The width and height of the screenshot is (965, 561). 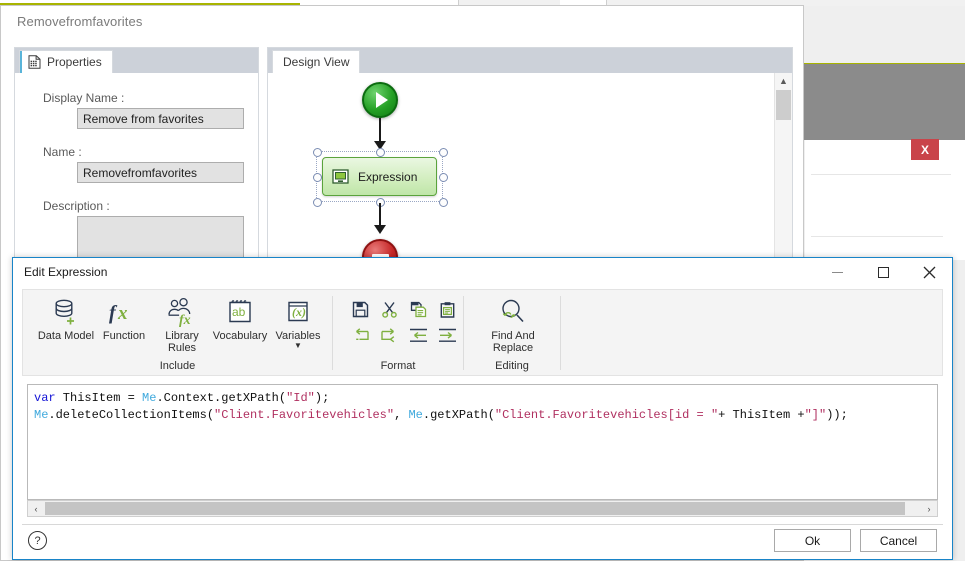 I want to click on function-label: Function, so click(x=124, y=336).